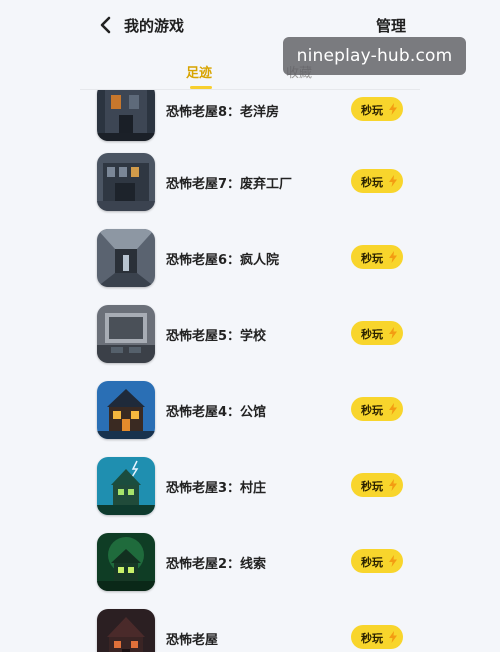 Image resolution: width=500 pixels, height=652 pixels. Describe the element at coordinates (126, 562) in the screenshot. I see `clue-game-icon` at that location.